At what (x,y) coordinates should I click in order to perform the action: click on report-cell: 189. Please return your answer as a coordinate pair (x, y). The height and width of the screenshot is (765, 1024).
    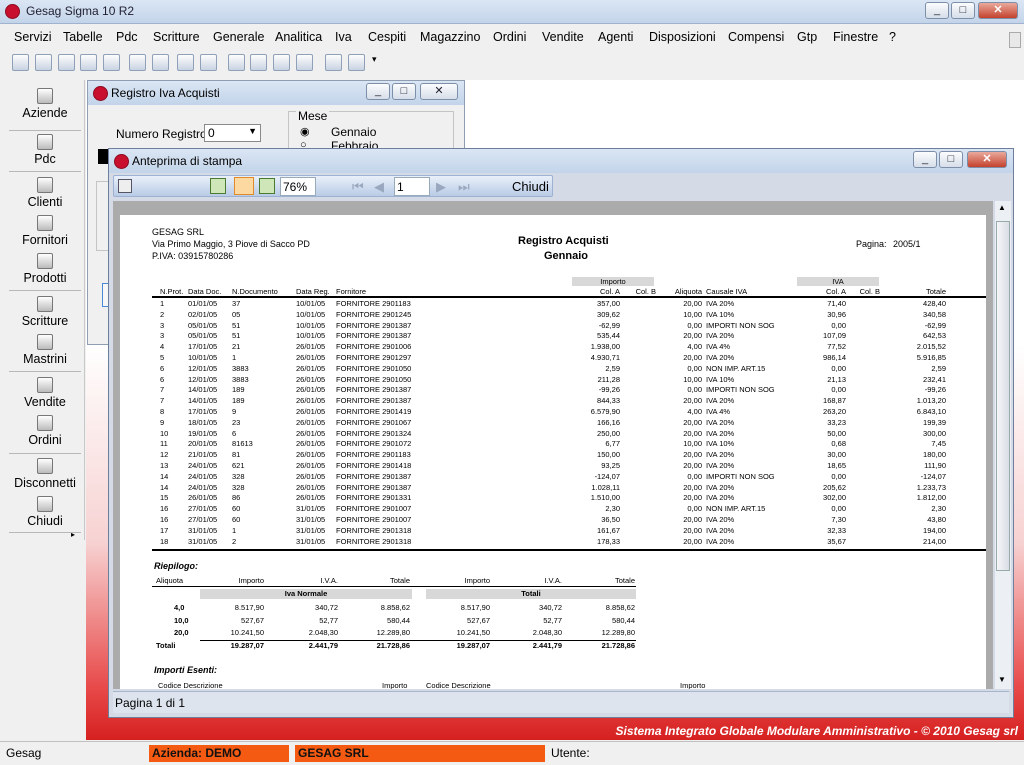
    Looking at the image, I should click on (238, 390).